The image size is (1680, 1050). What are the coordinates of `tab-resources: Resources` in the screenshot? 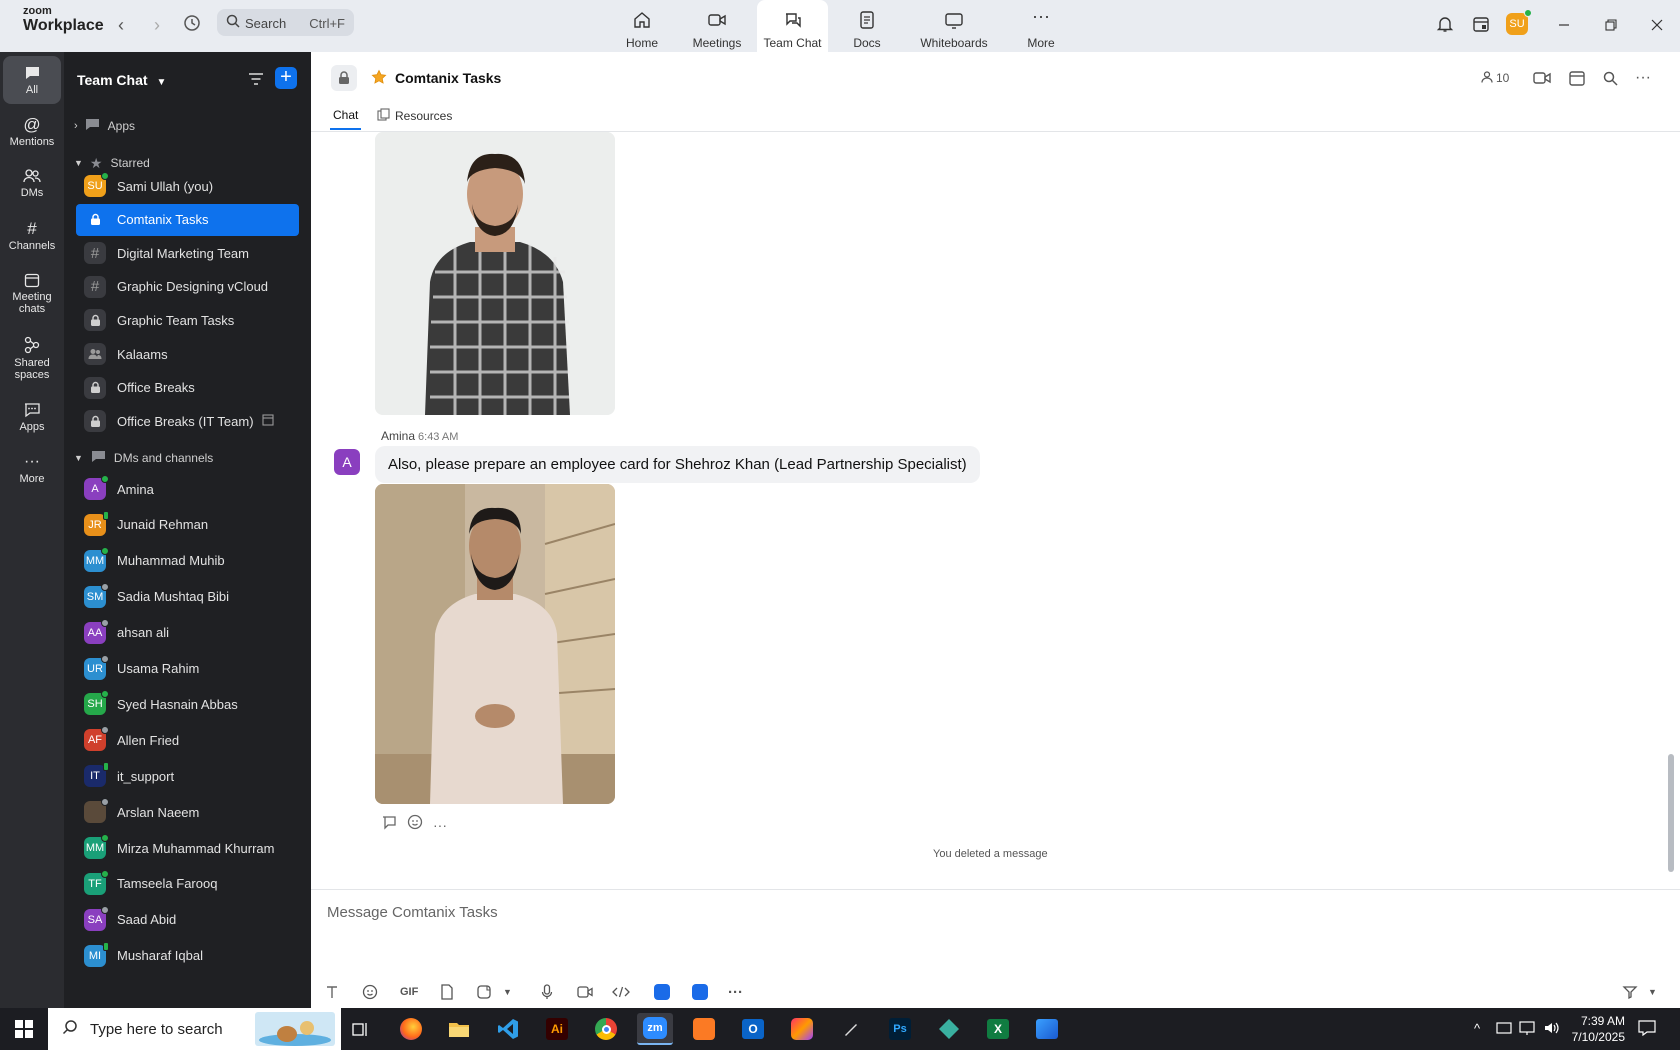 It's located at (414, 116).